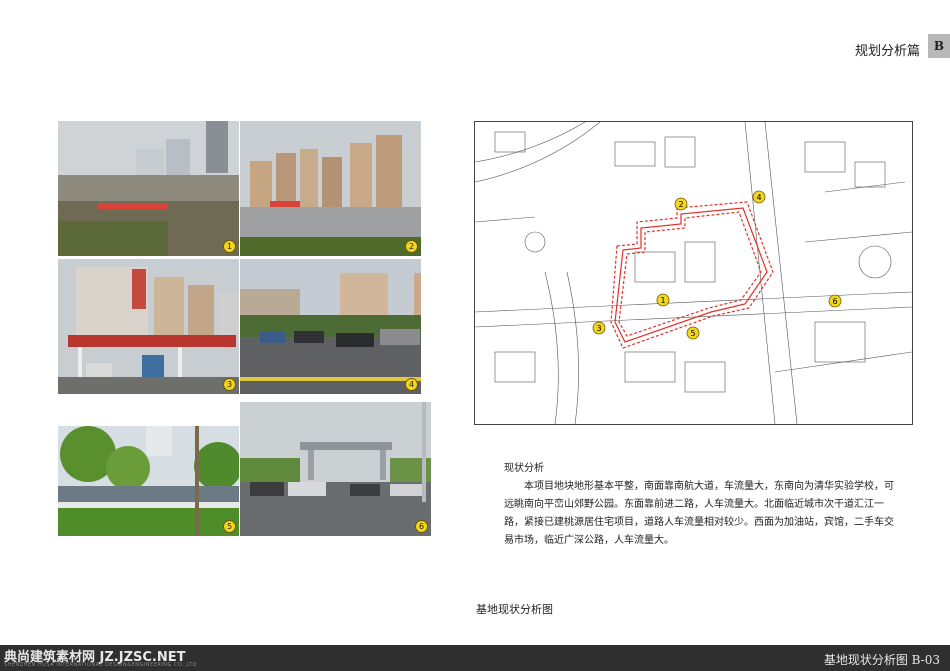 The image size is (950, 671). I want to click on svg-text: 5, so click(692, 333).